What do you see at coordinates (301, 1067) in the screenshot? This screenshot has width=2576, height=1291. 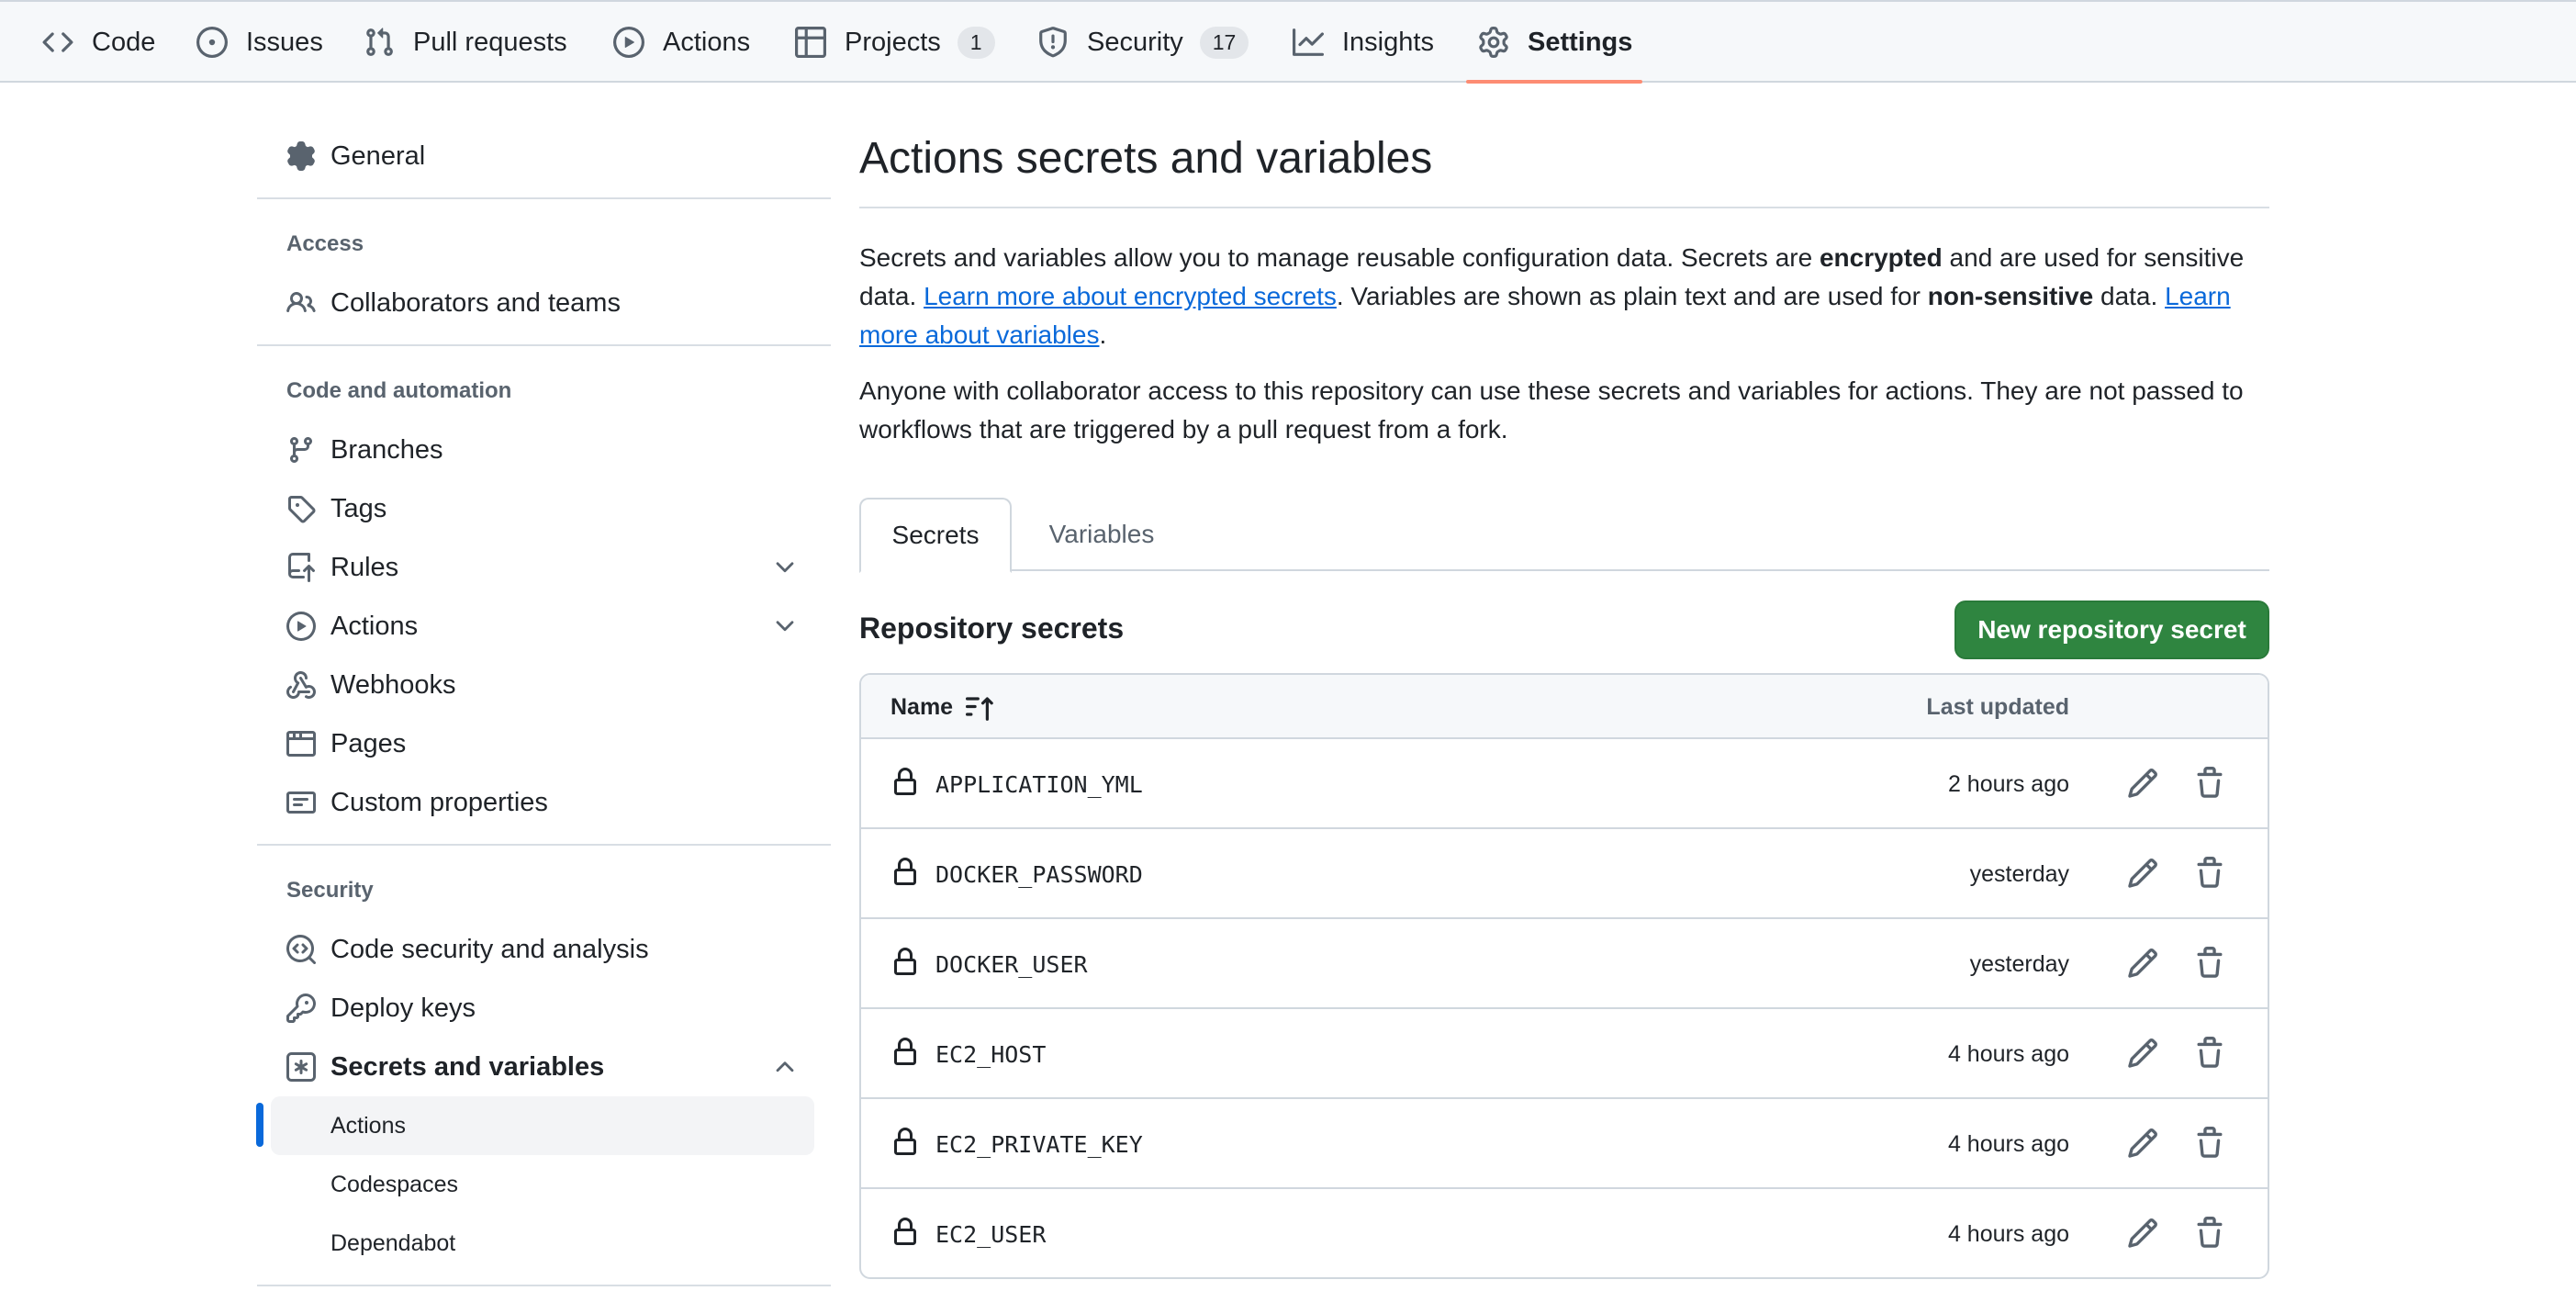 I see `key-asterisk-icon` at bounding box center [301, 1067].